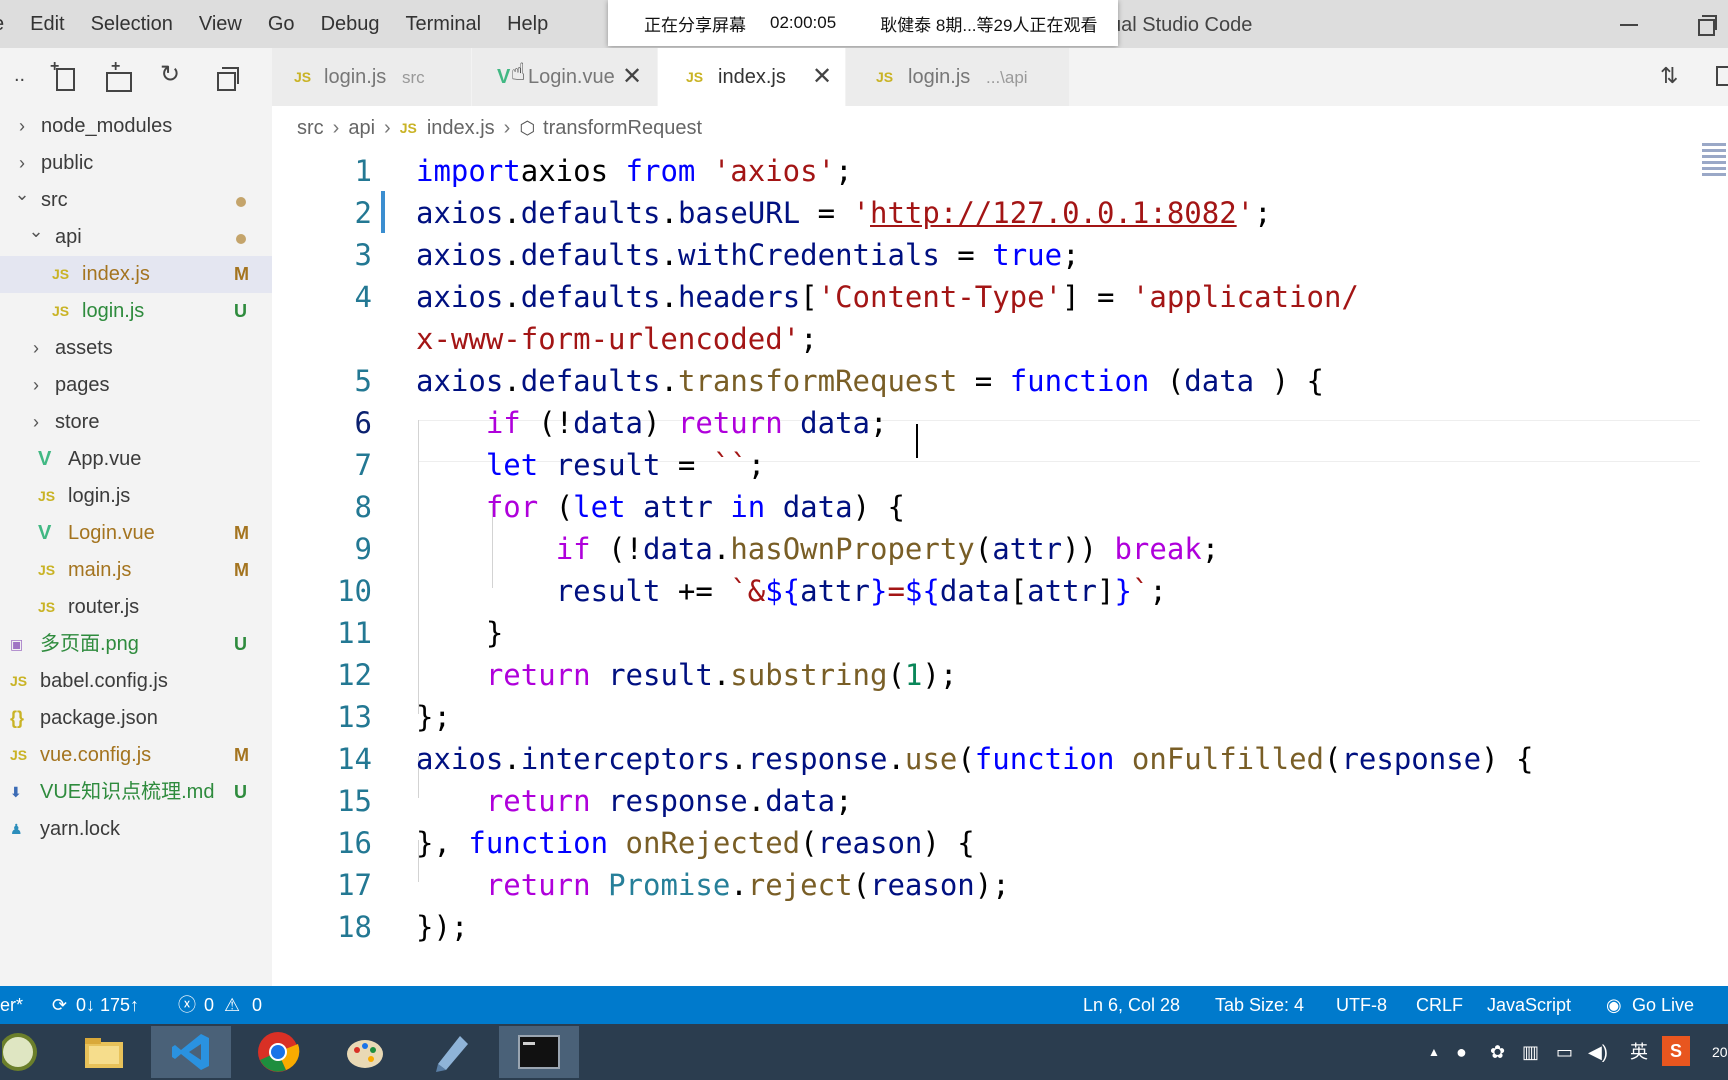  What do you see at coordinates (278, 1052) in the screenshot?
I see `taskbar-chrome` at bounding box center [278, 1052].